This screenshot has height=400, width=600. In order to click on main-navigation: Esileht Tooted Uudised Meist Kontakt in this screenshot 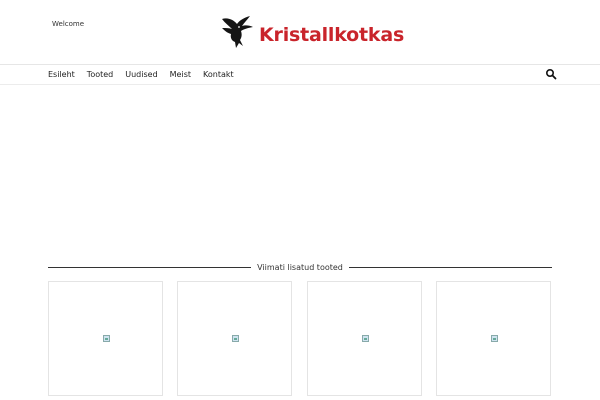, I will do `click(300, 75)`.